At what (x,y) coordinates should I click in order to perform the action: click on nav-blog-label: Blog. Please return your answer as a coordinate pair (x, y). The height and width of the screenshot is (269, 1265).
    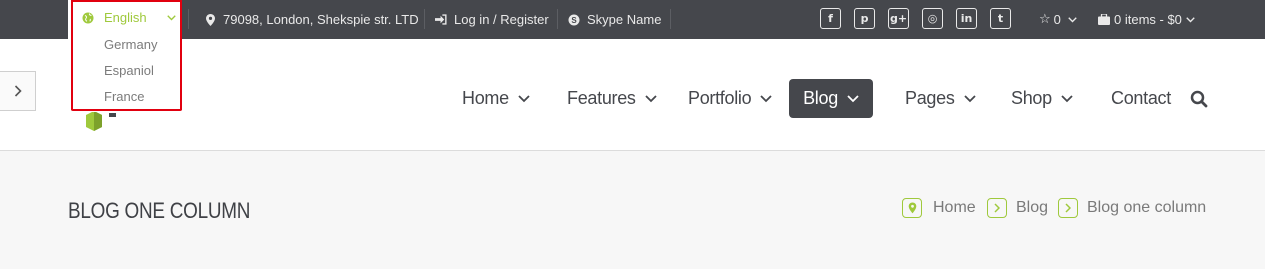
    Looking at the image, I should click on (820, 98).